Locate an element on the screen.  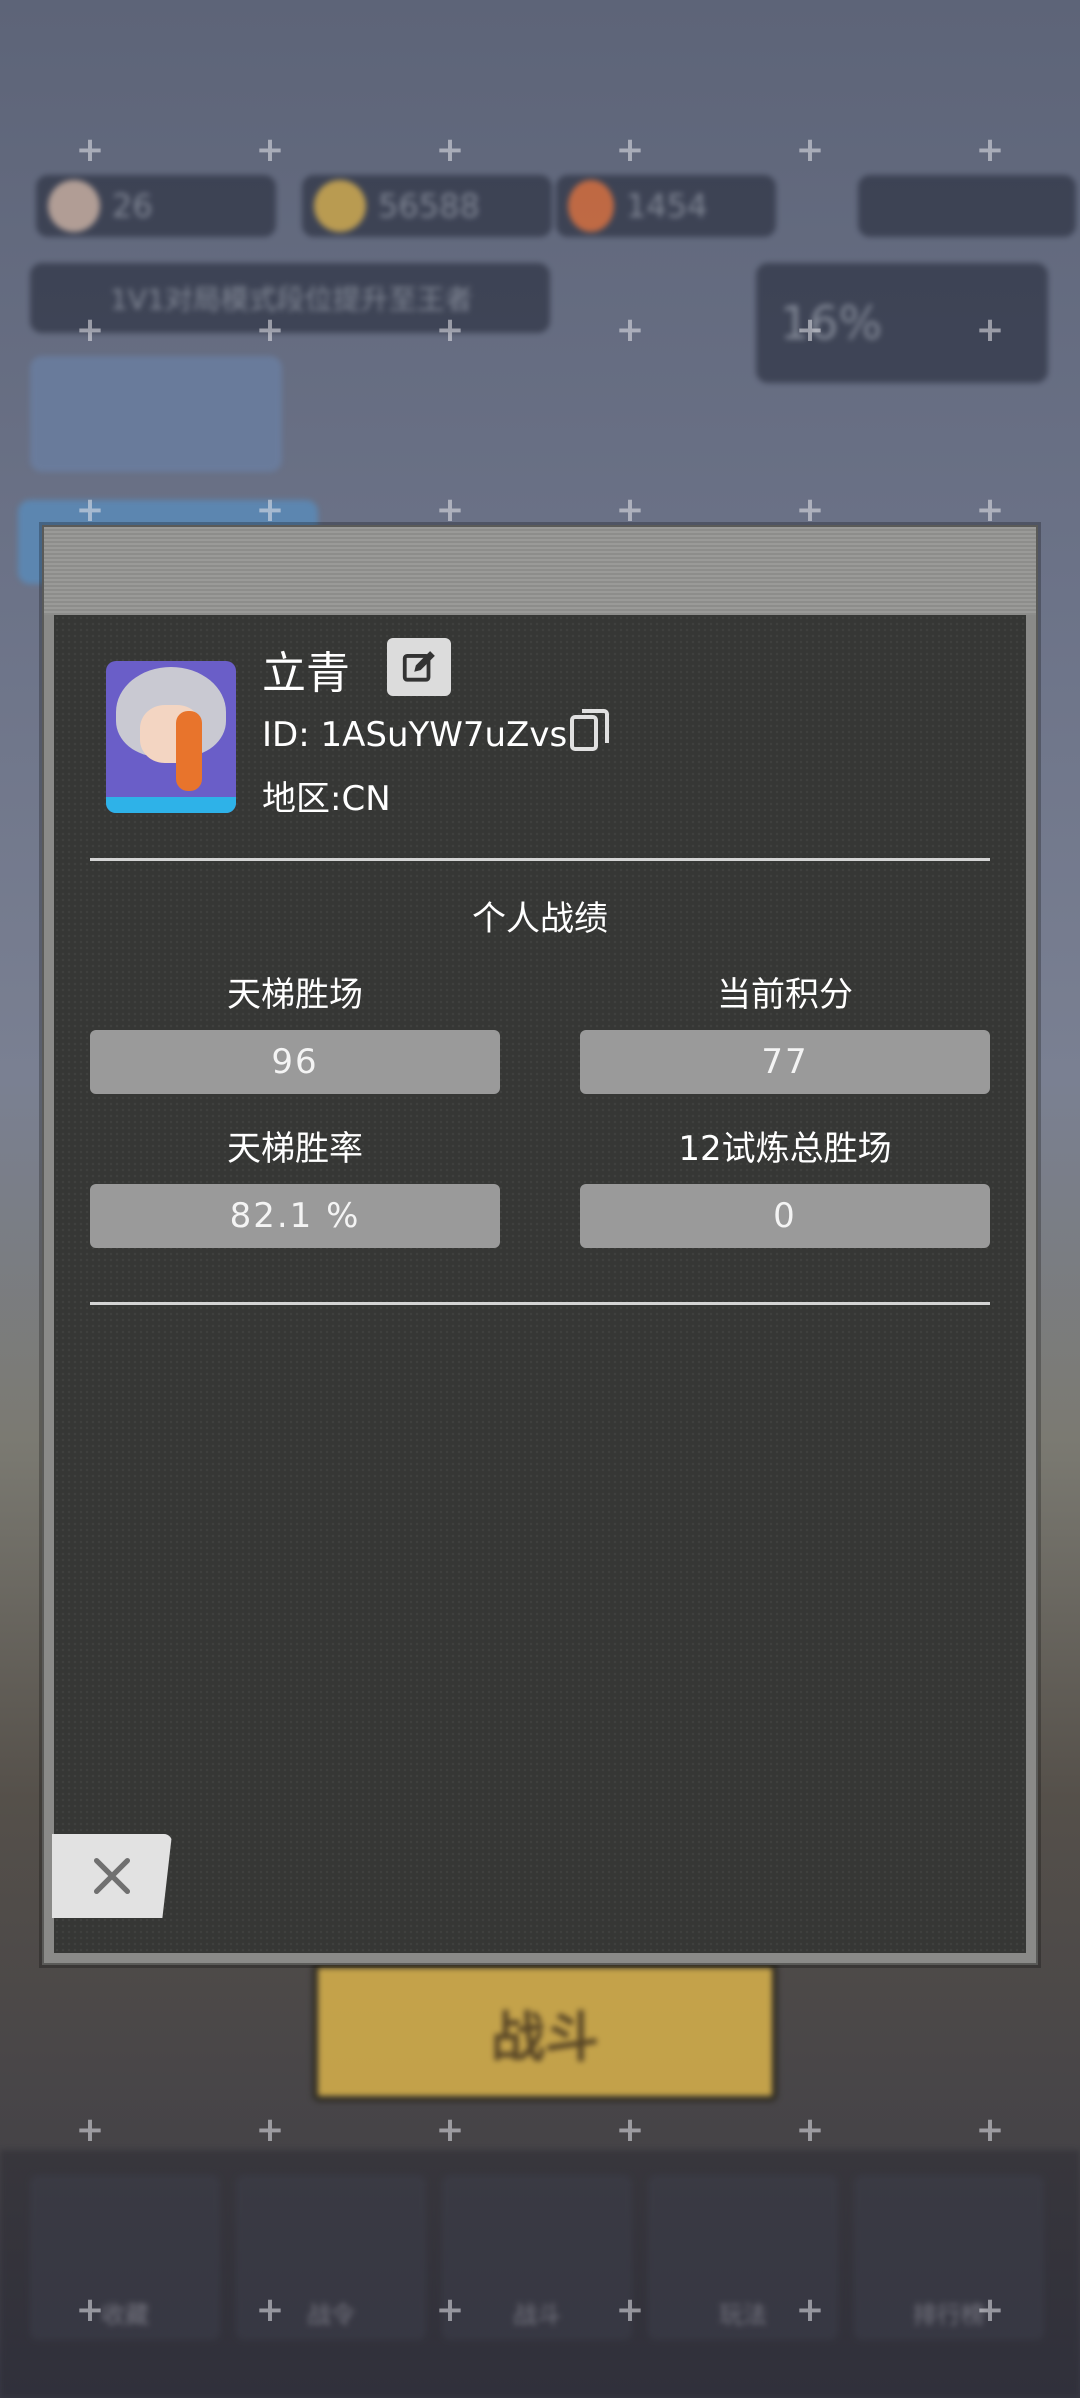
close-icon is located at coordinates (112, 1876).